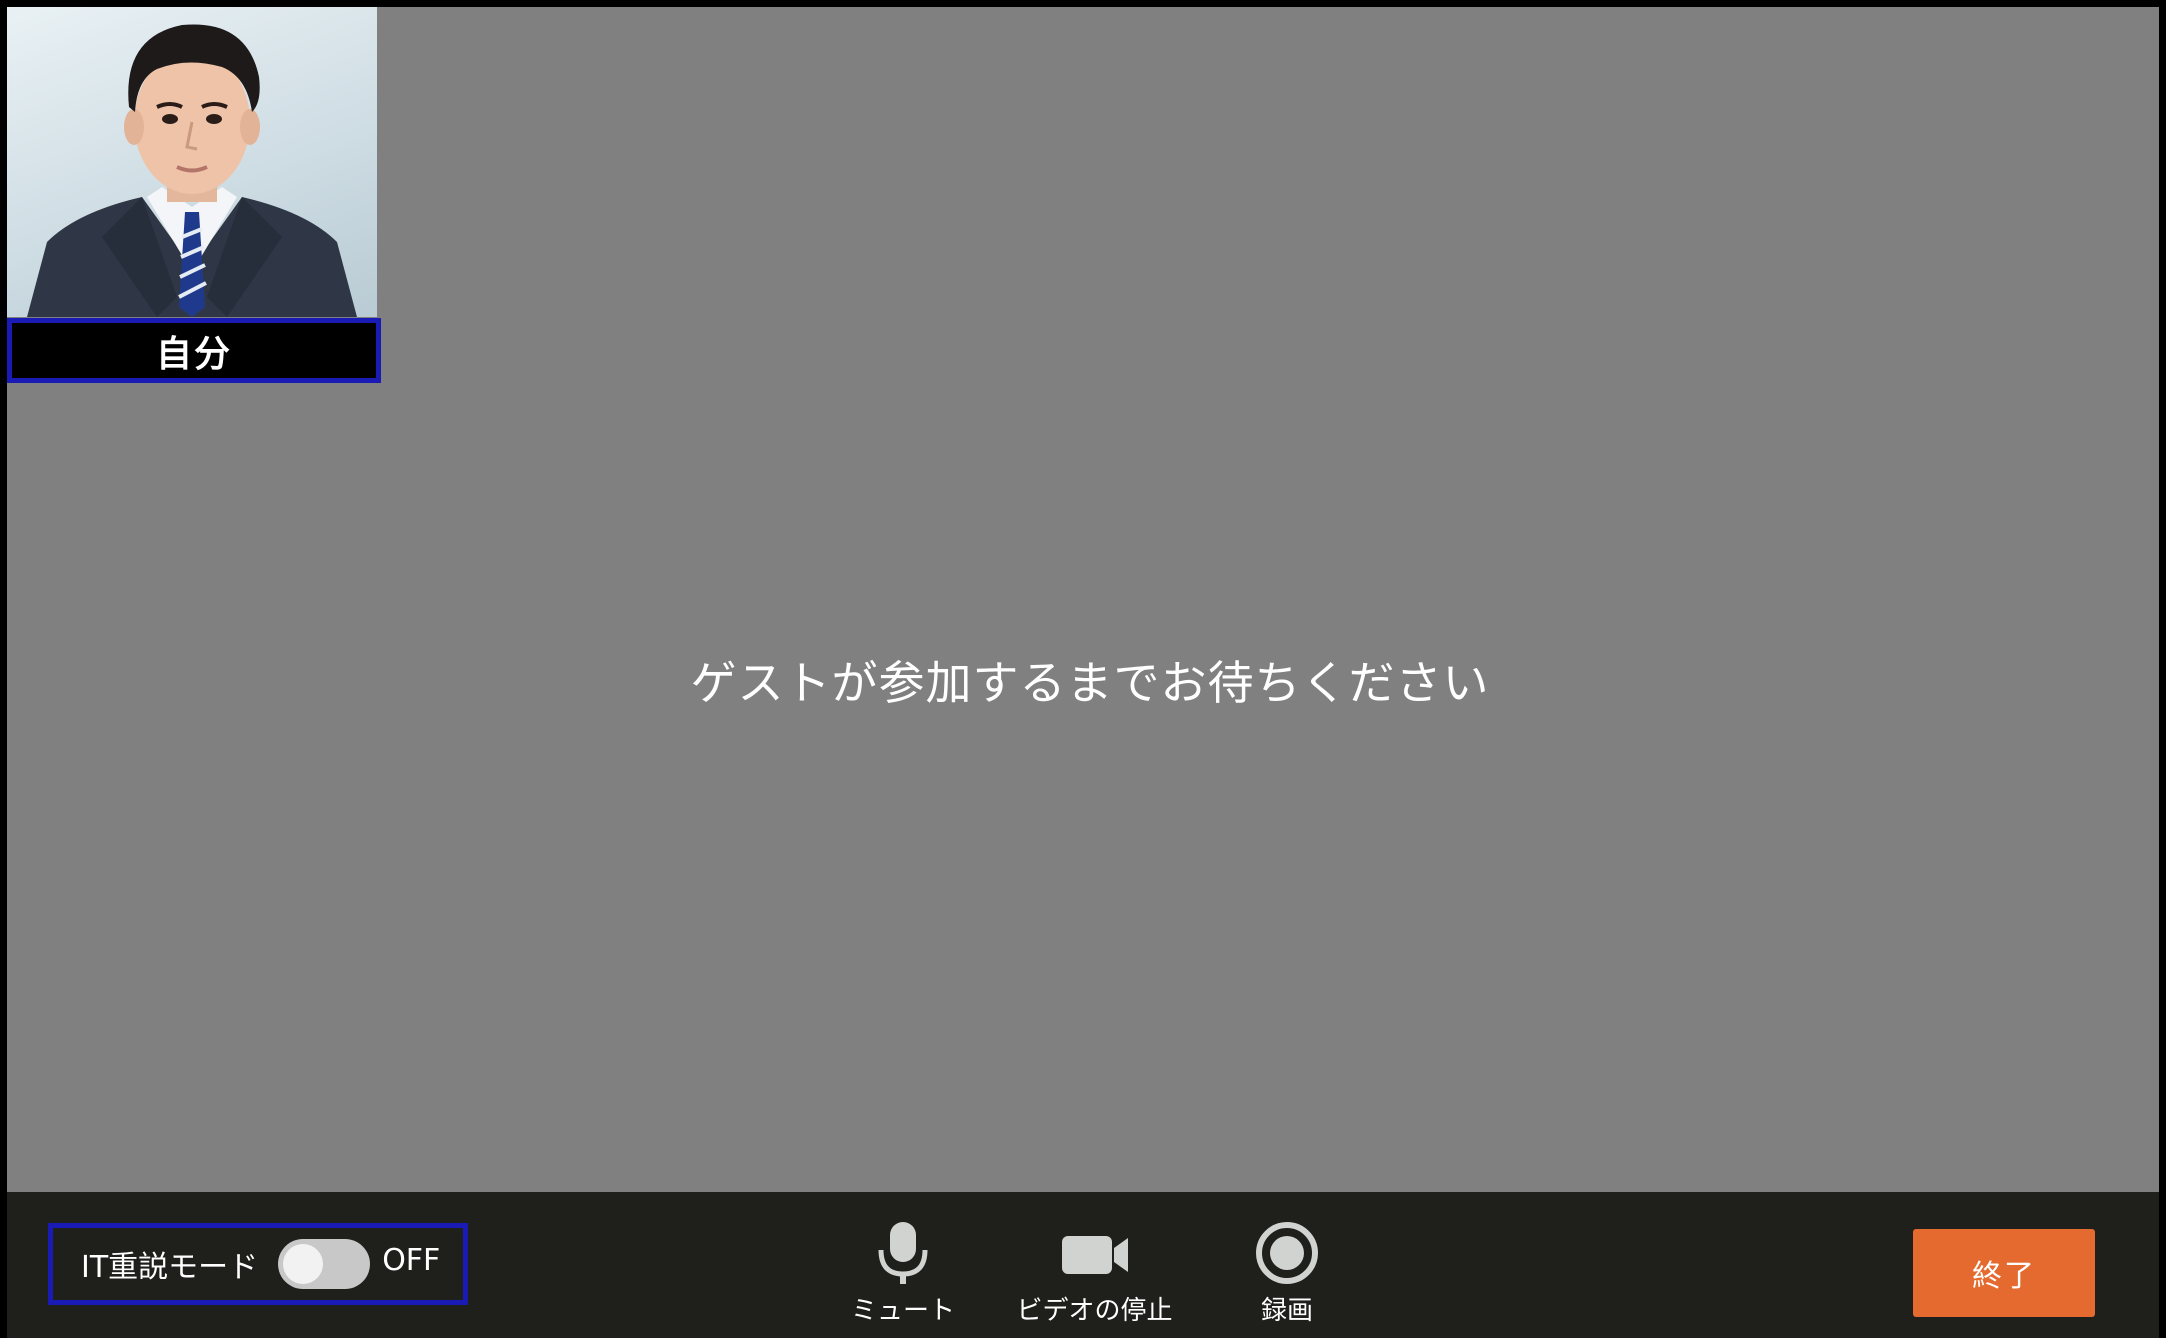  I want to click on record-label: 録画, so click(1286, 1311).